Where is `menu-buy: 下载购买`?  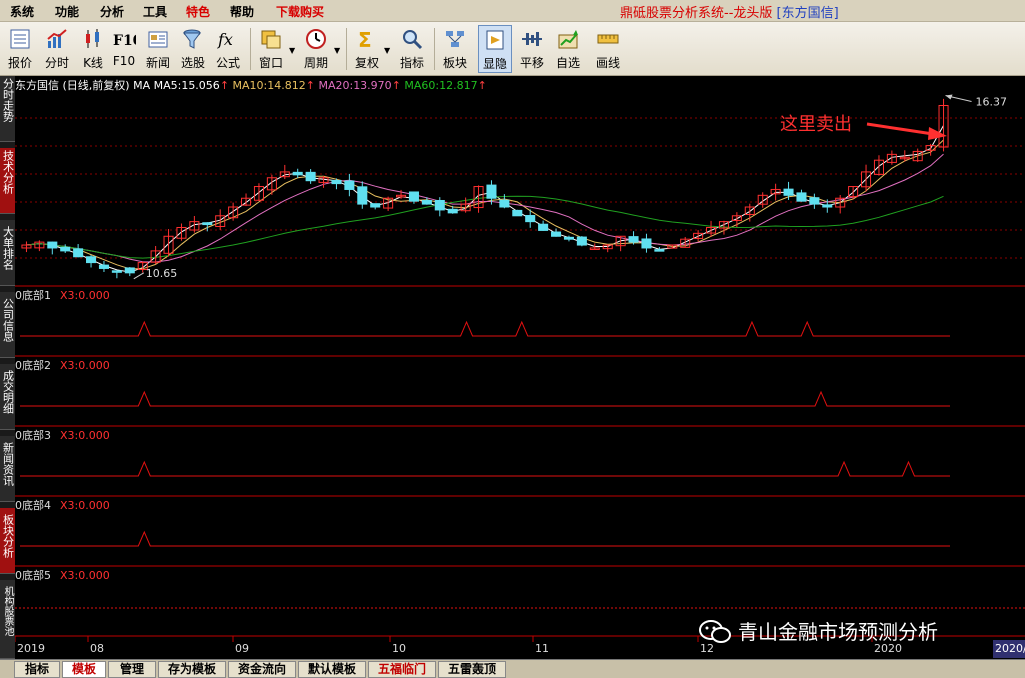
menu-buy: 下载购买 is located at coordinates (300, 11).